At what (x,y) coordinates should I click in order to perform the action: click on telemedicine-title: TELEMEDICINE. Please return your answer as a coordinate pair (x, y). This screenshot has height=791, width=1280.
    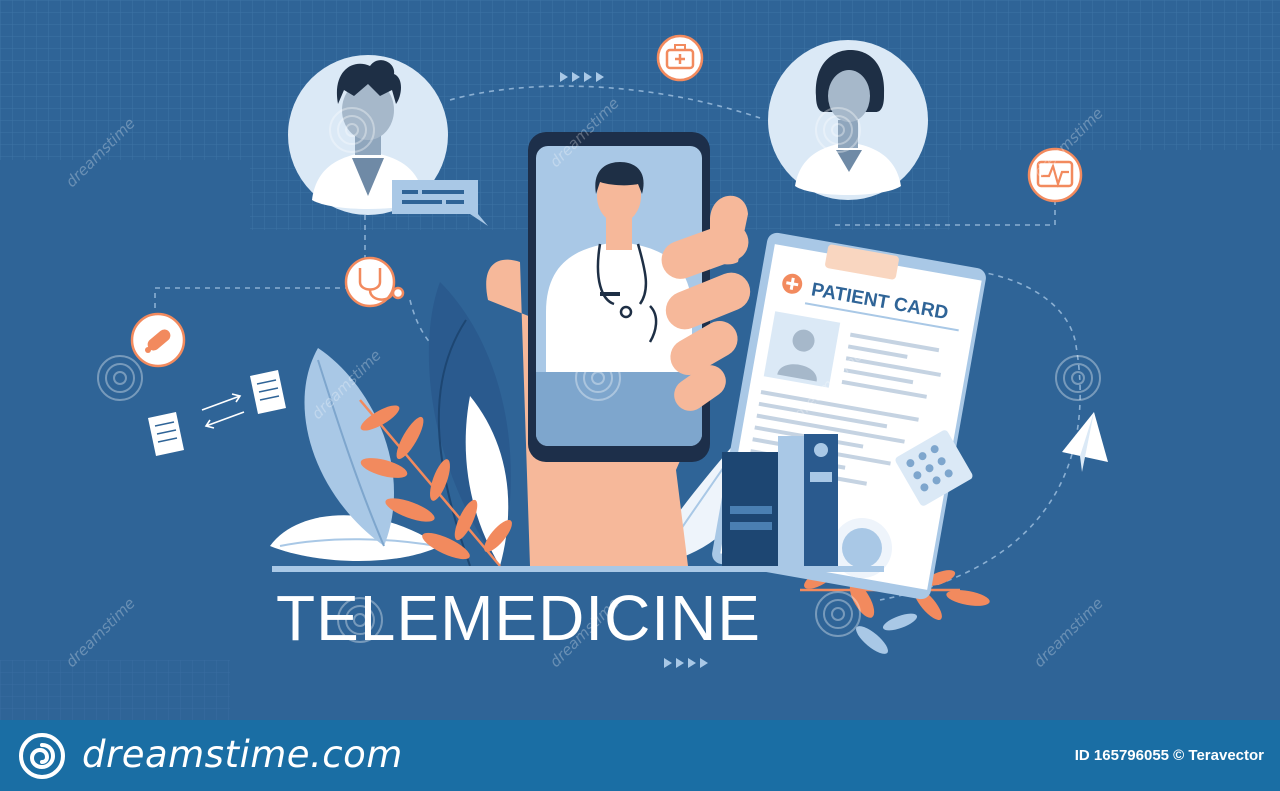
    Looking at the image, I should click on (518, 618).